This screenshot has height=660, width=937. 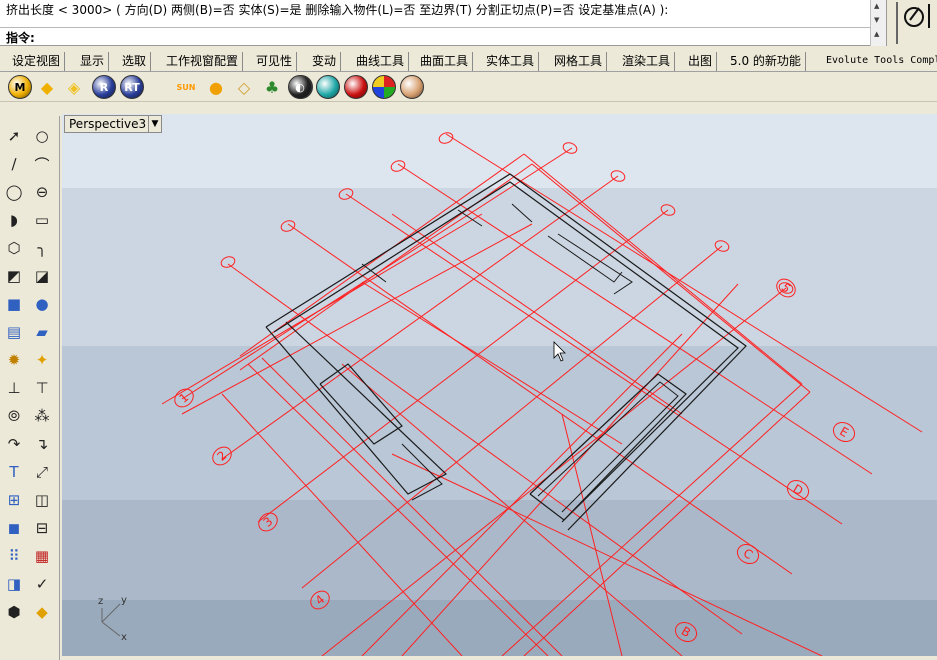 I want to click on array-icon: ⊞, so click(x=14, y=500).